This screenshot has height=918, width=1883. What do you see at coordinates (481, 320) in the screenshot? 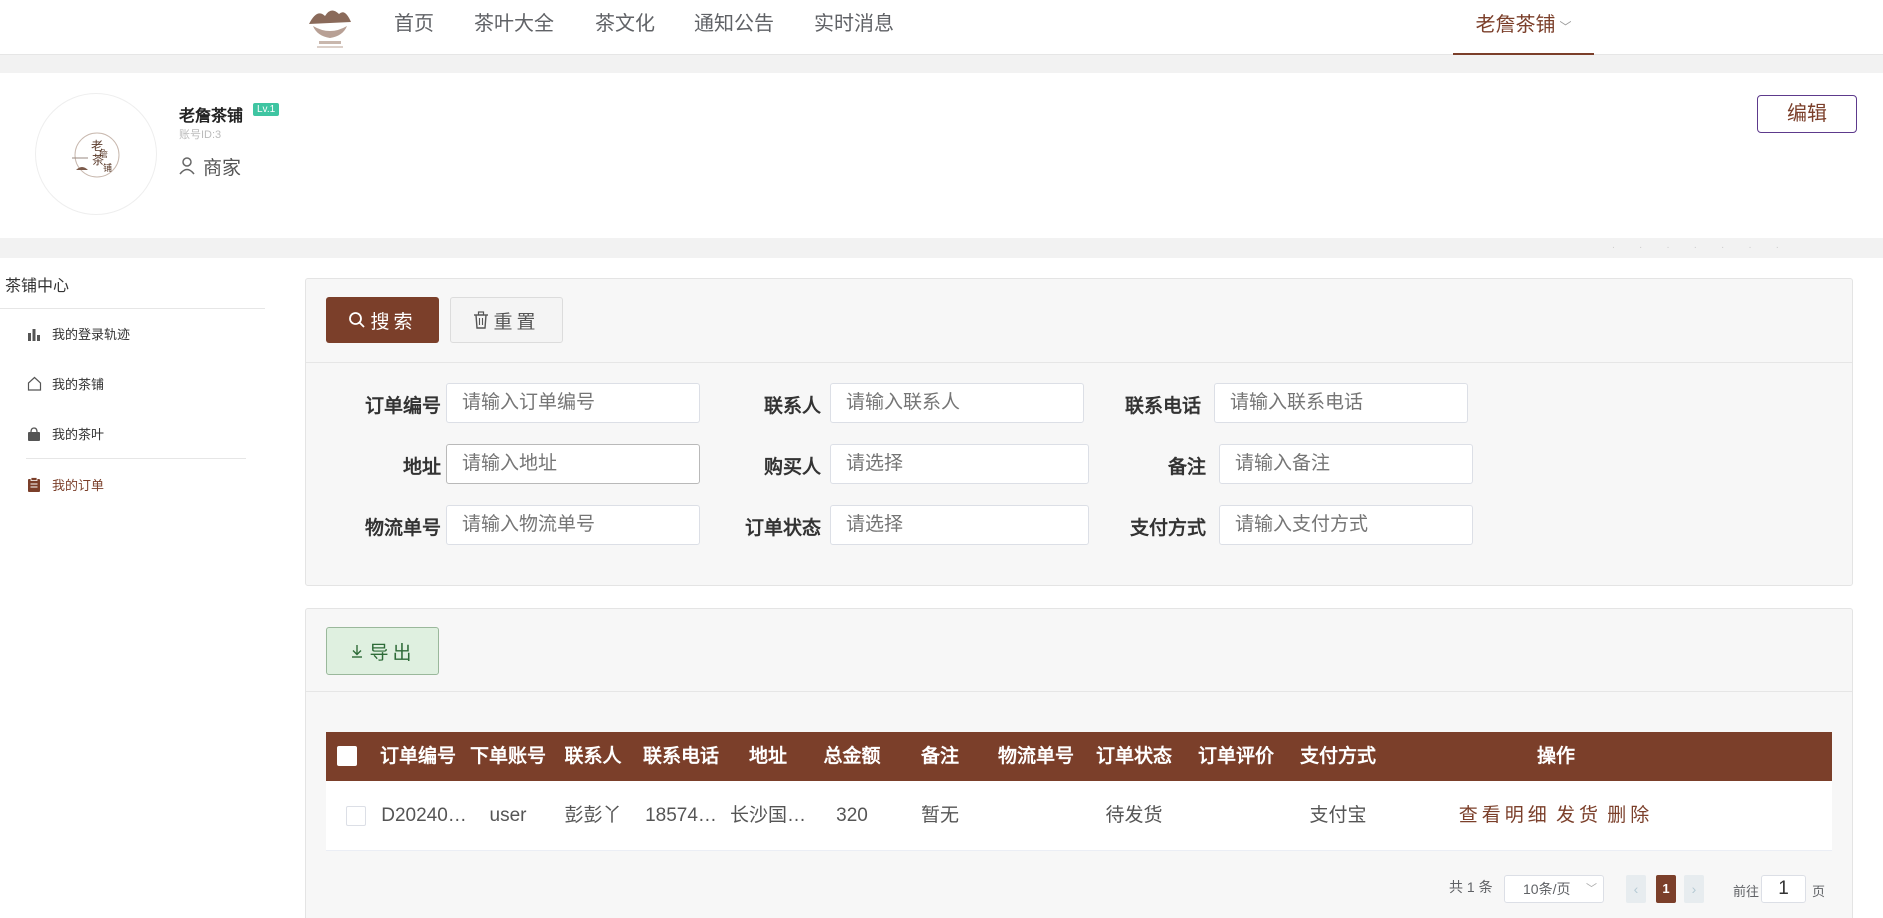
I see `trash-icon` at bounding box center [481, 320].